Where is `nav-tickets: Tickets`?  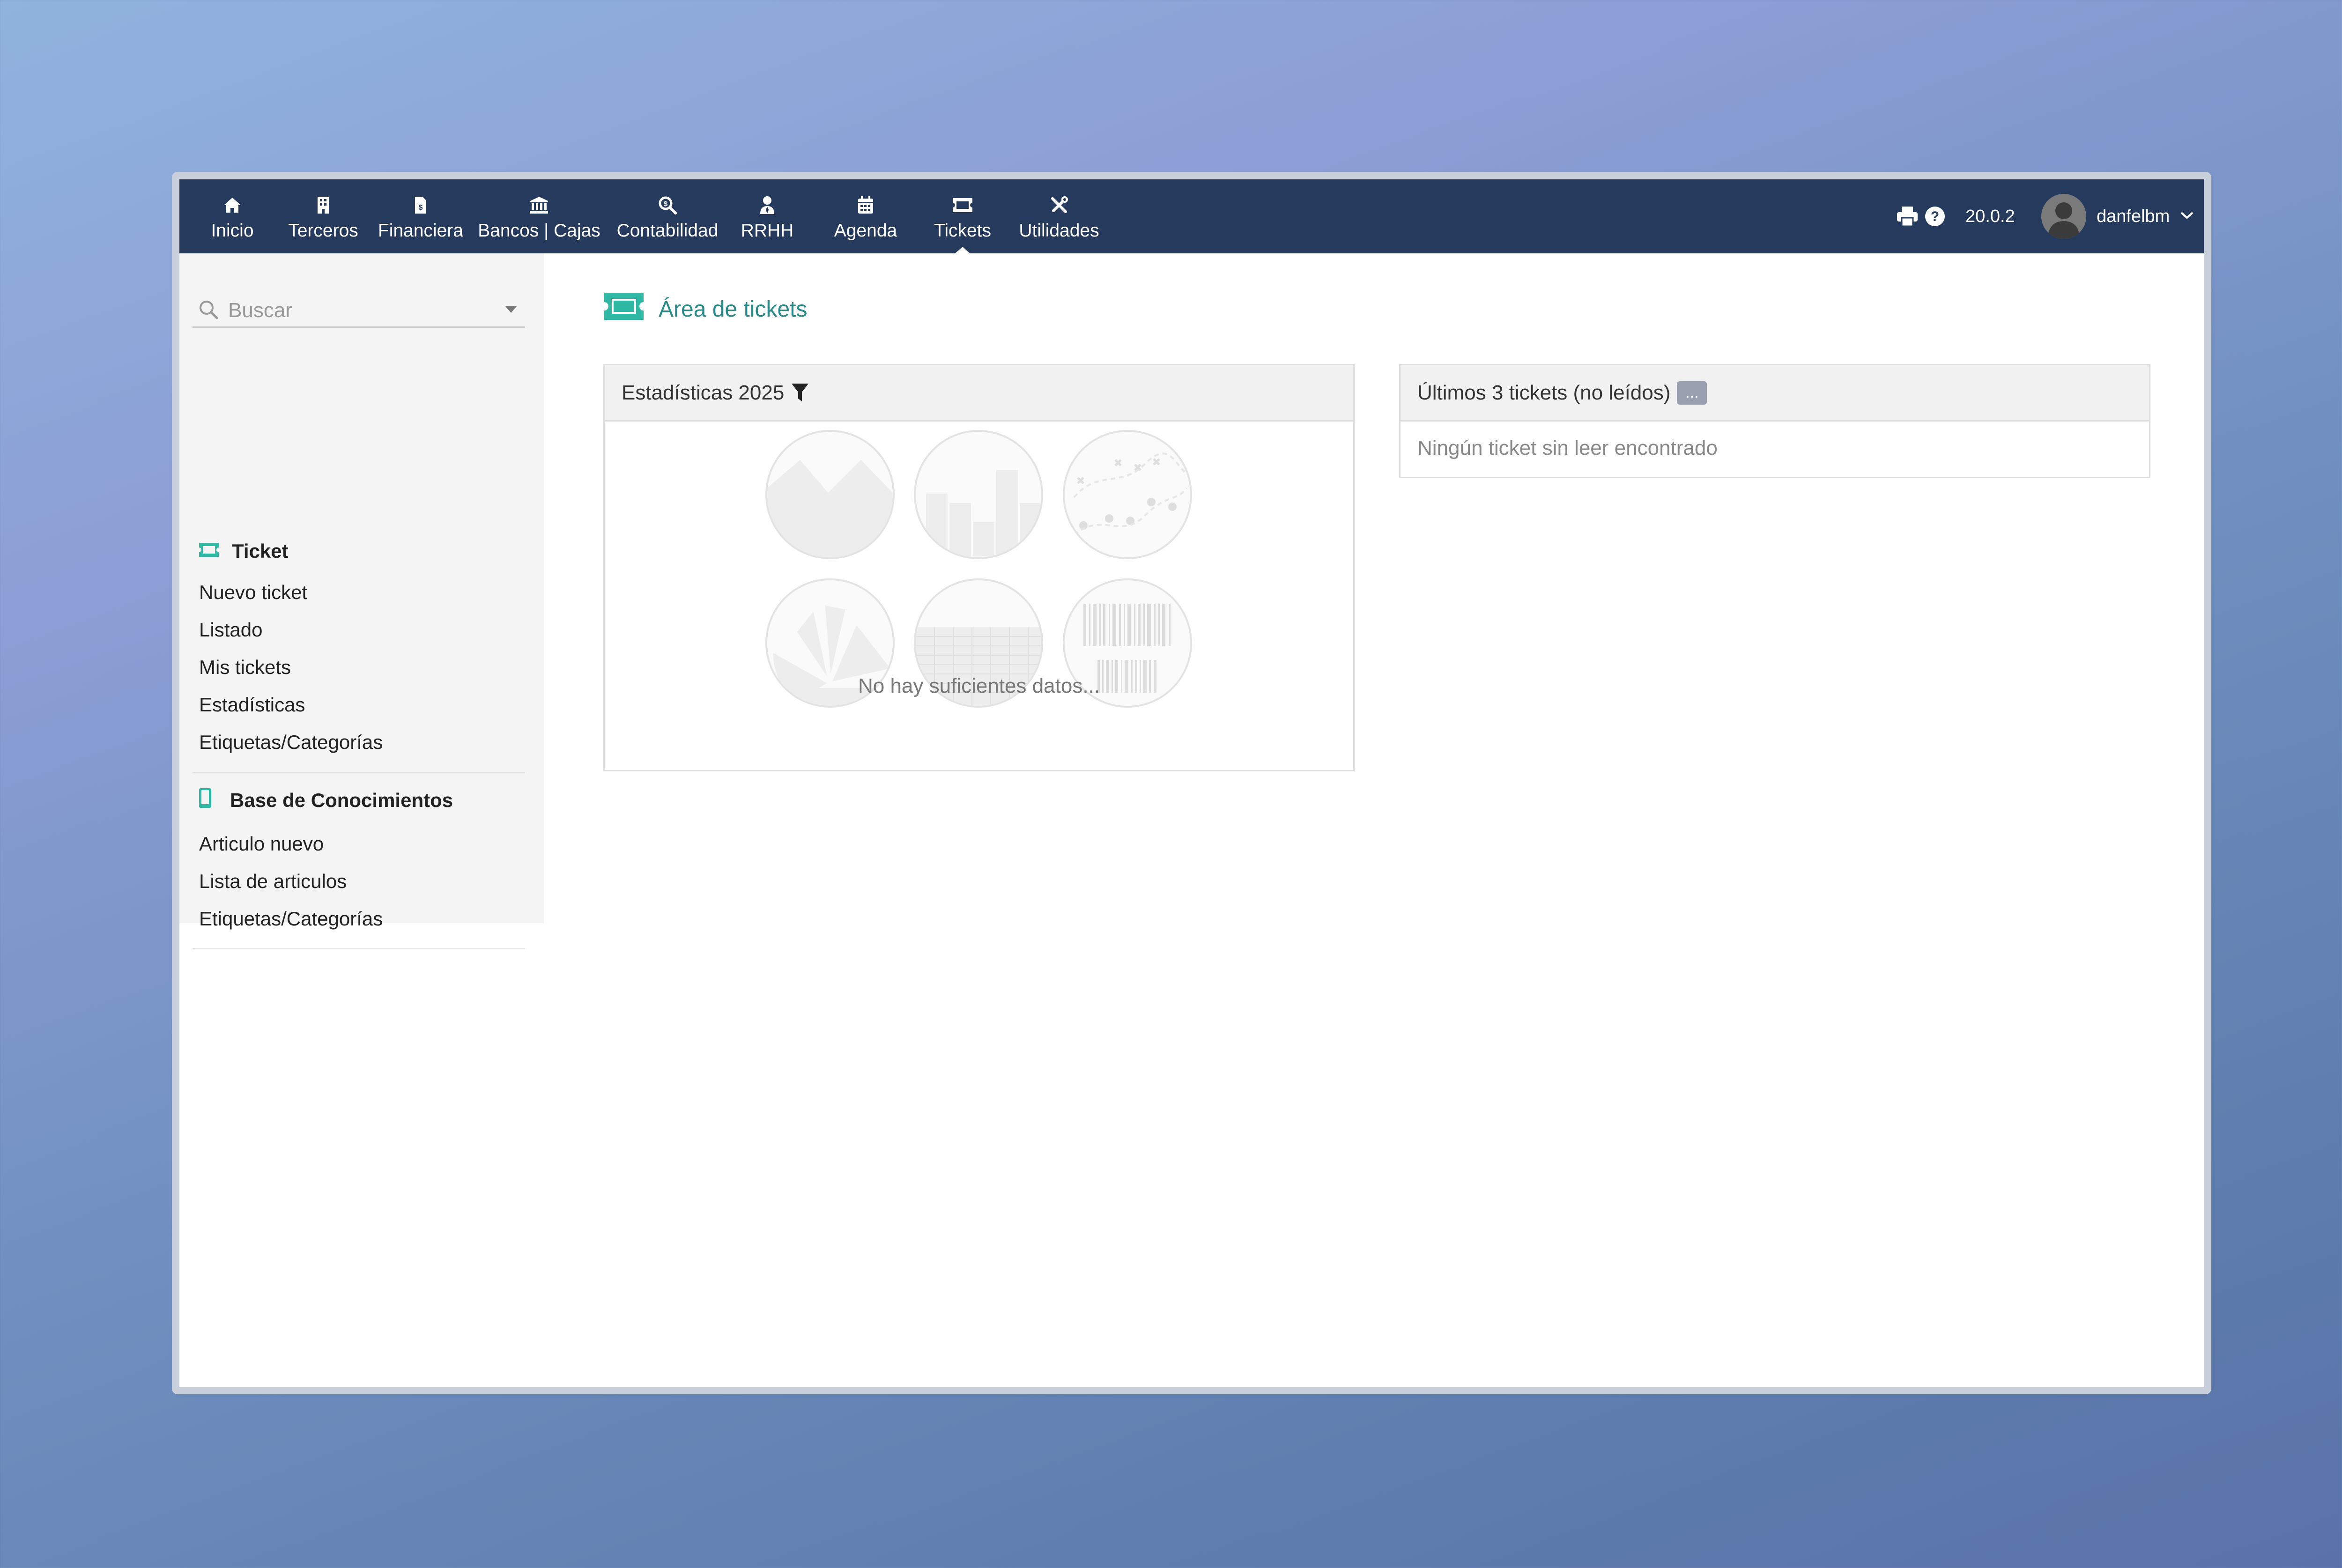
nav-tickets: Tickets is located at coordinates (962, 216).